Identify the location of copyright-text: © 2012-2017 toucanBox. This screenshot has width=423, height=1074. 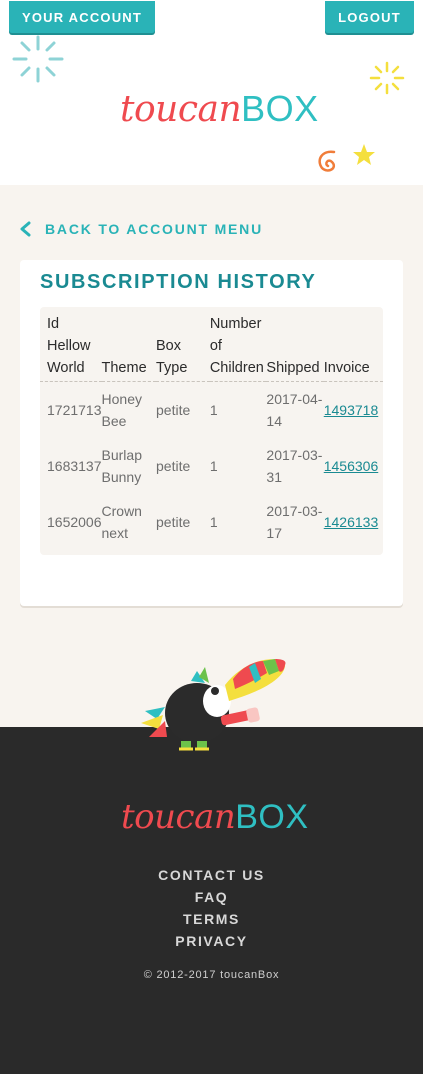
(211, 975).